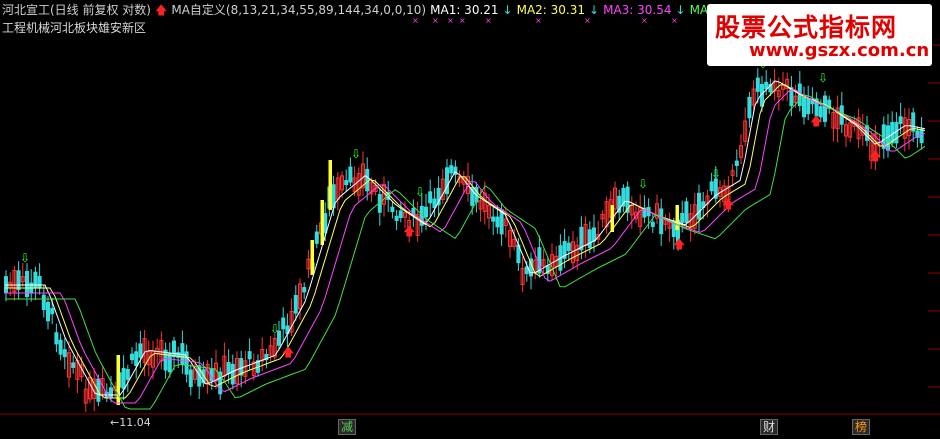 This screenshot has height=439, width=940. I want to click on ma2-value: MA2: 30.31, so click(551, 10).